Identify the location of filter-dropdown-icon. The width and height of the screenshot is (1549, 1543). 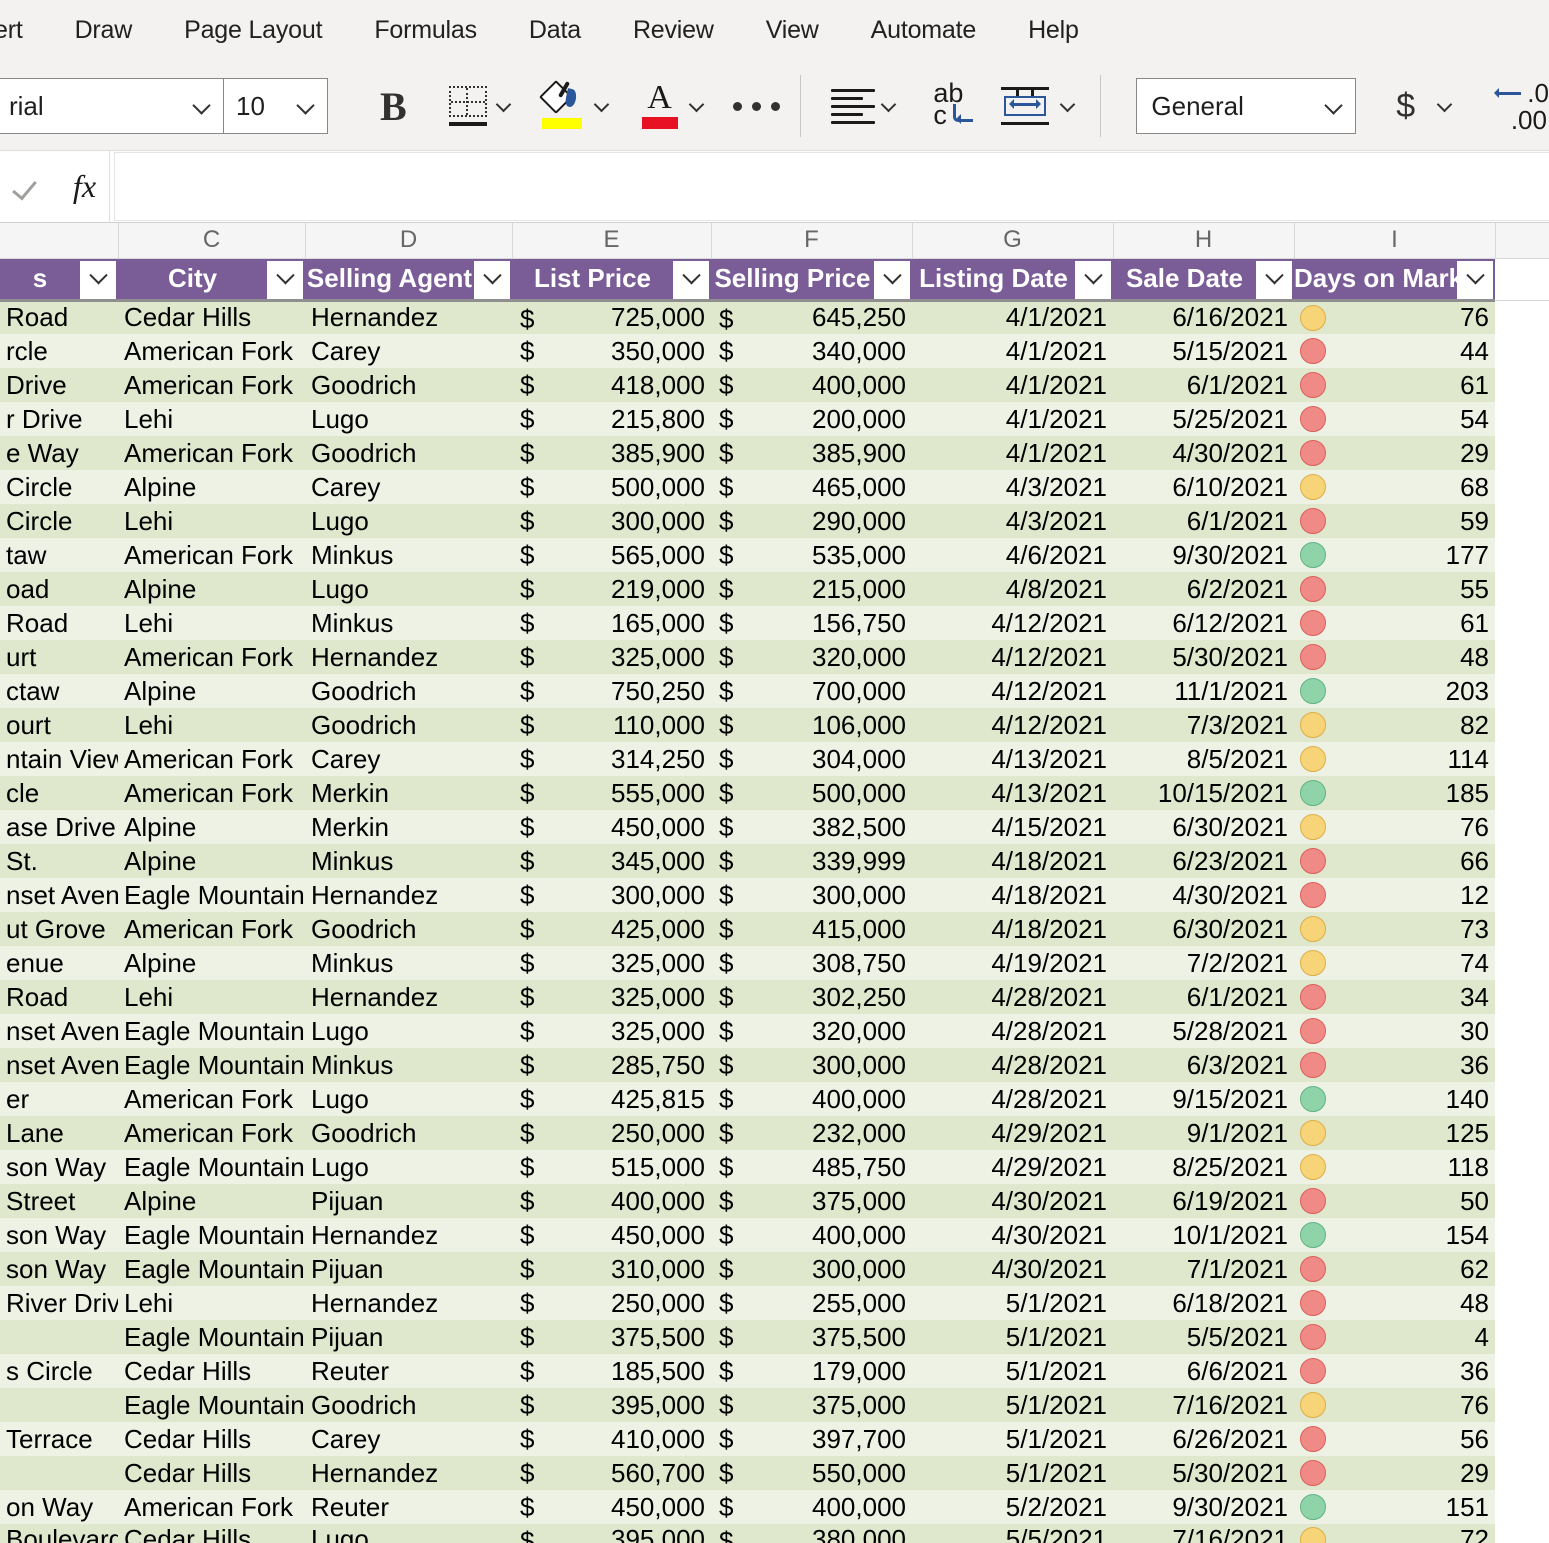
(492, 278).